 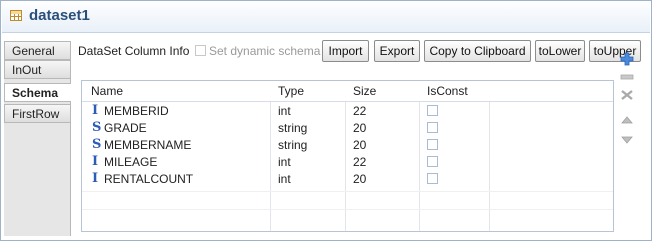 I want to click on tab-general: General, so click(x=37, y=50).